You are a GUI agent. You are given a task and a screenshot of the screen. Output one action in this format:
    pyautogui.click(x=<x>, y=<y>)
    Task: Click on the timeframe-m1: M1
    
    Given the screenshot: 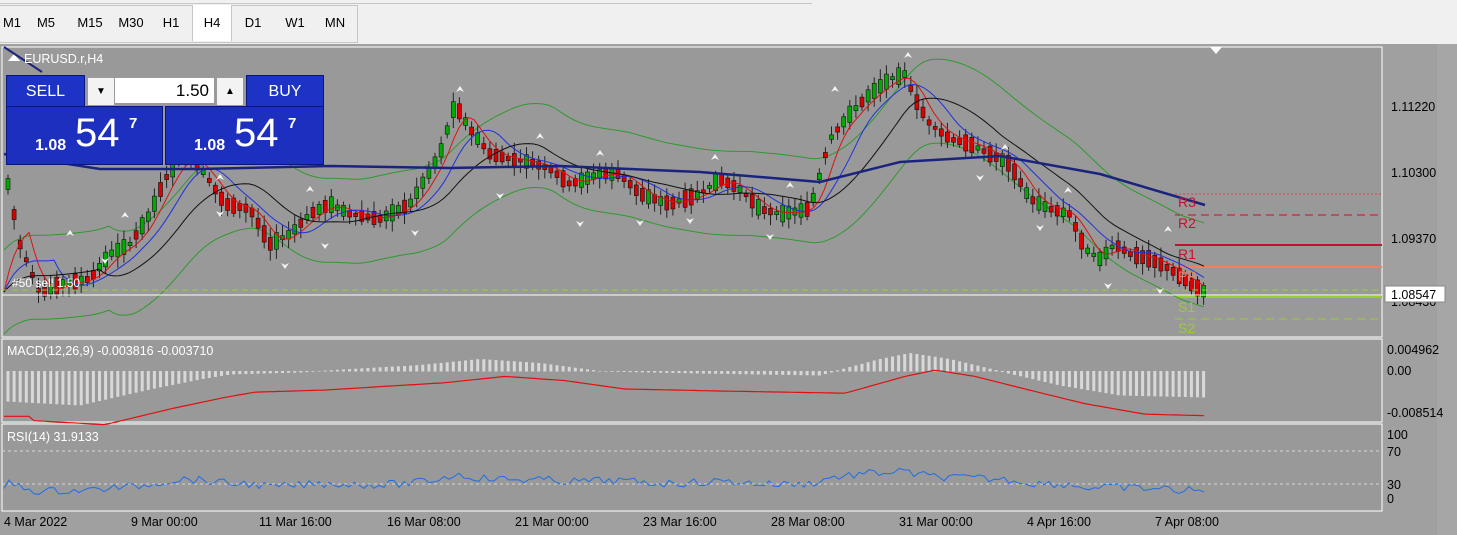 What is the action you would take?
    pyautogui.click(x=12, y=23)
    